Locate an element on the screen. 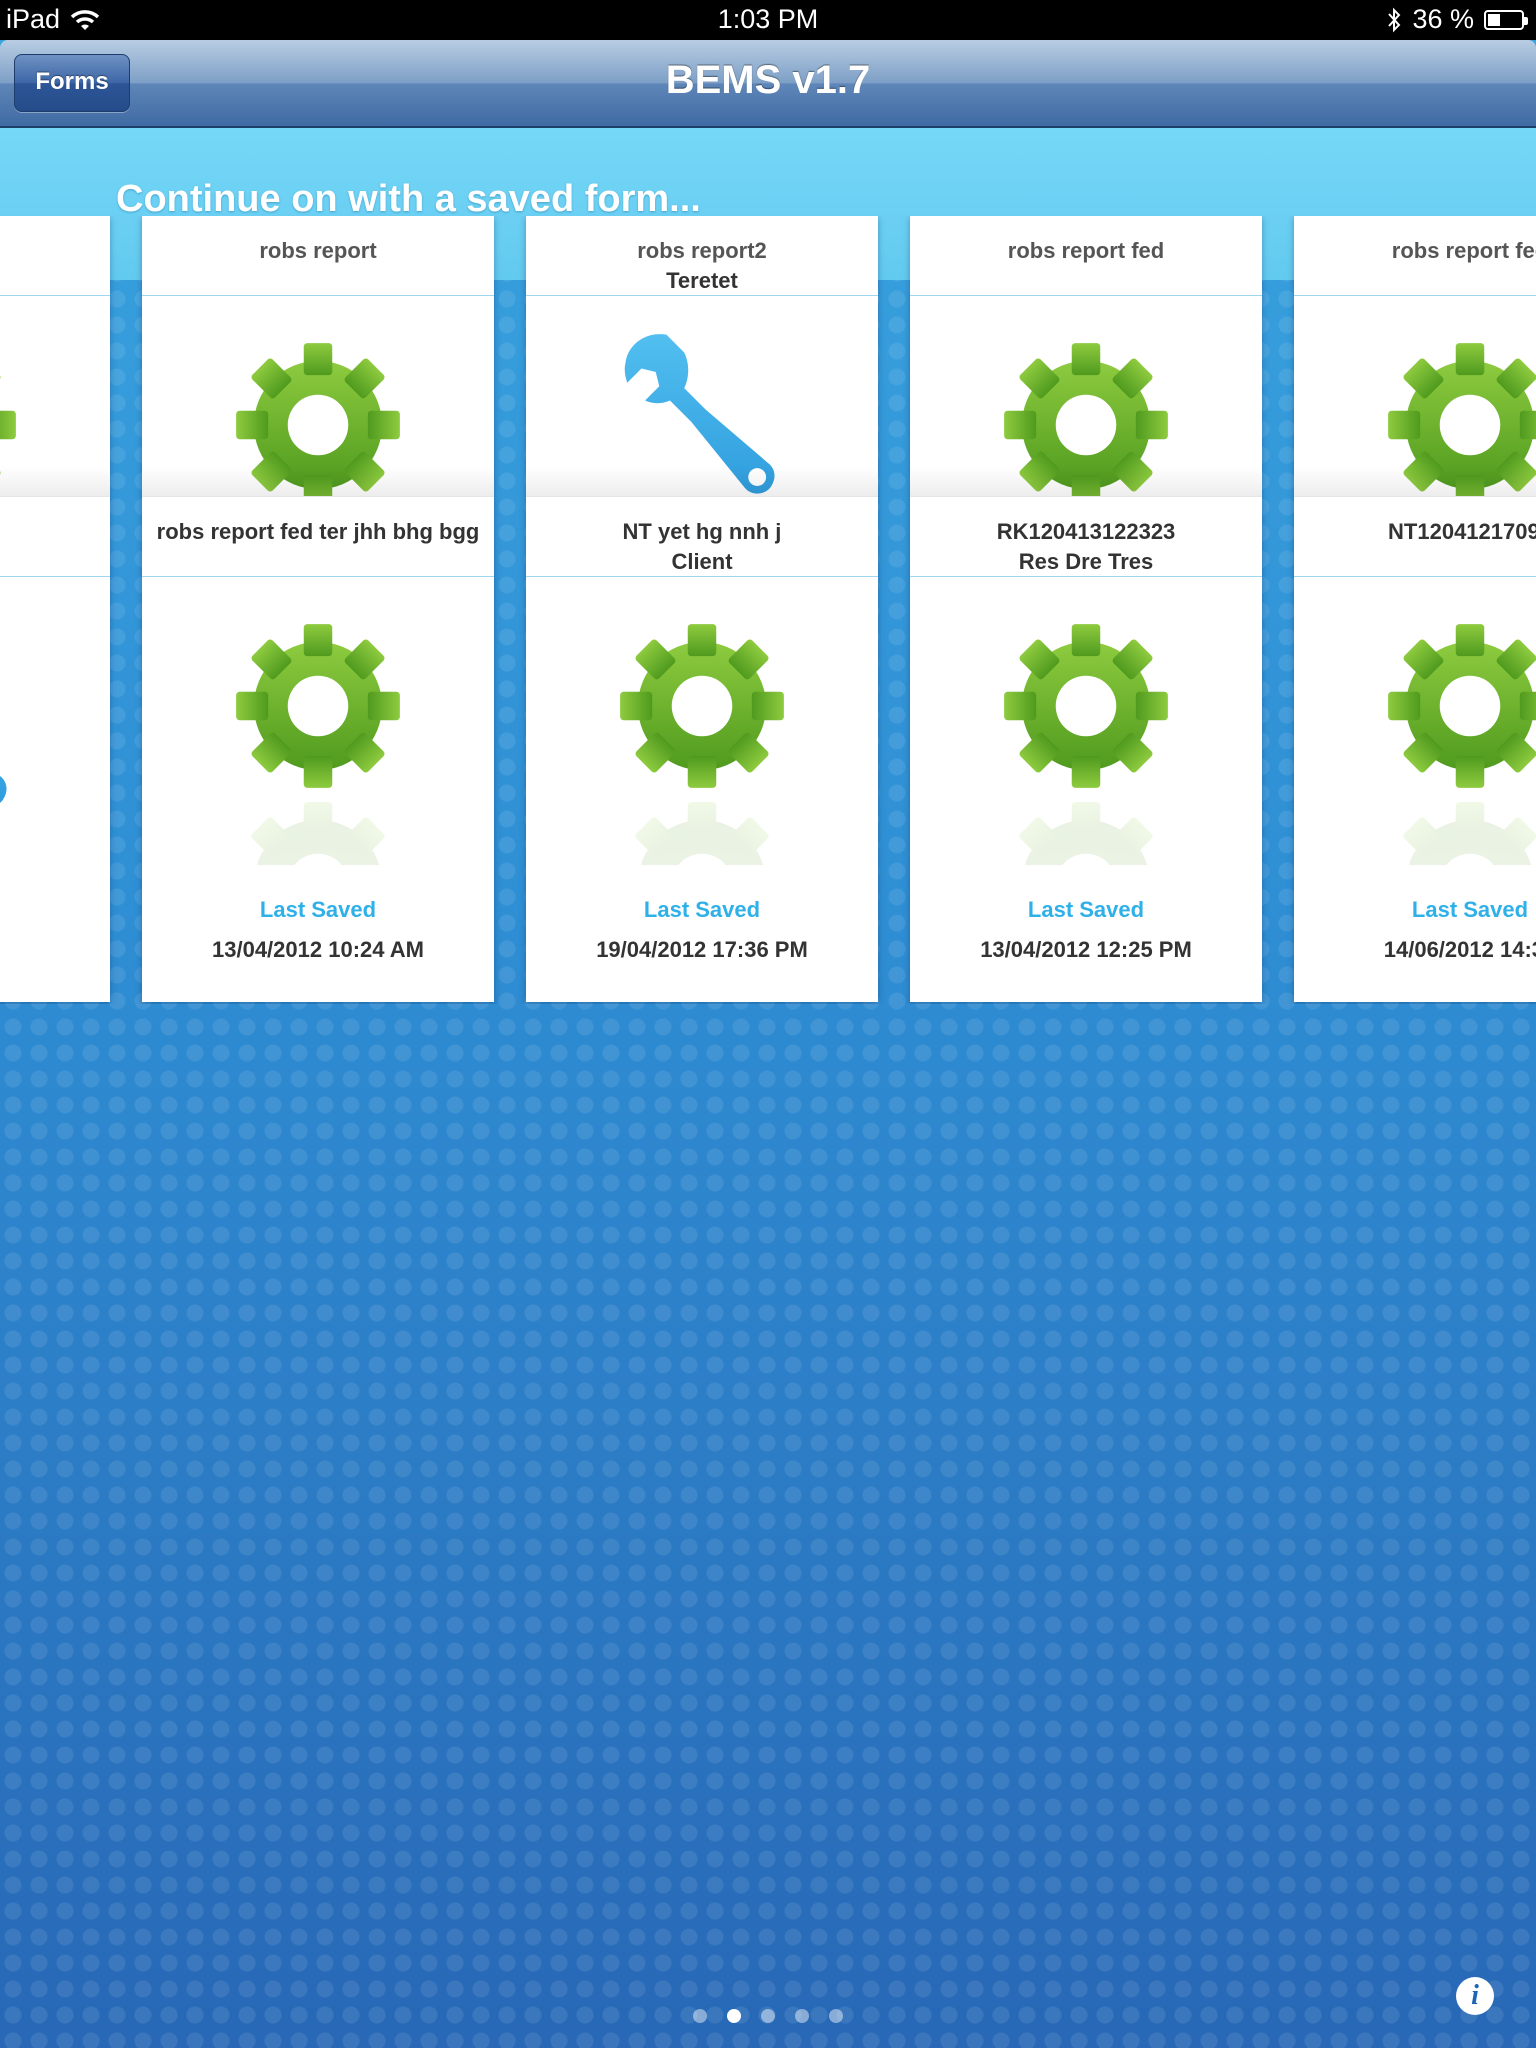  card-reference-line2: Res Dre Tres is located at coordinates (1086, 561).